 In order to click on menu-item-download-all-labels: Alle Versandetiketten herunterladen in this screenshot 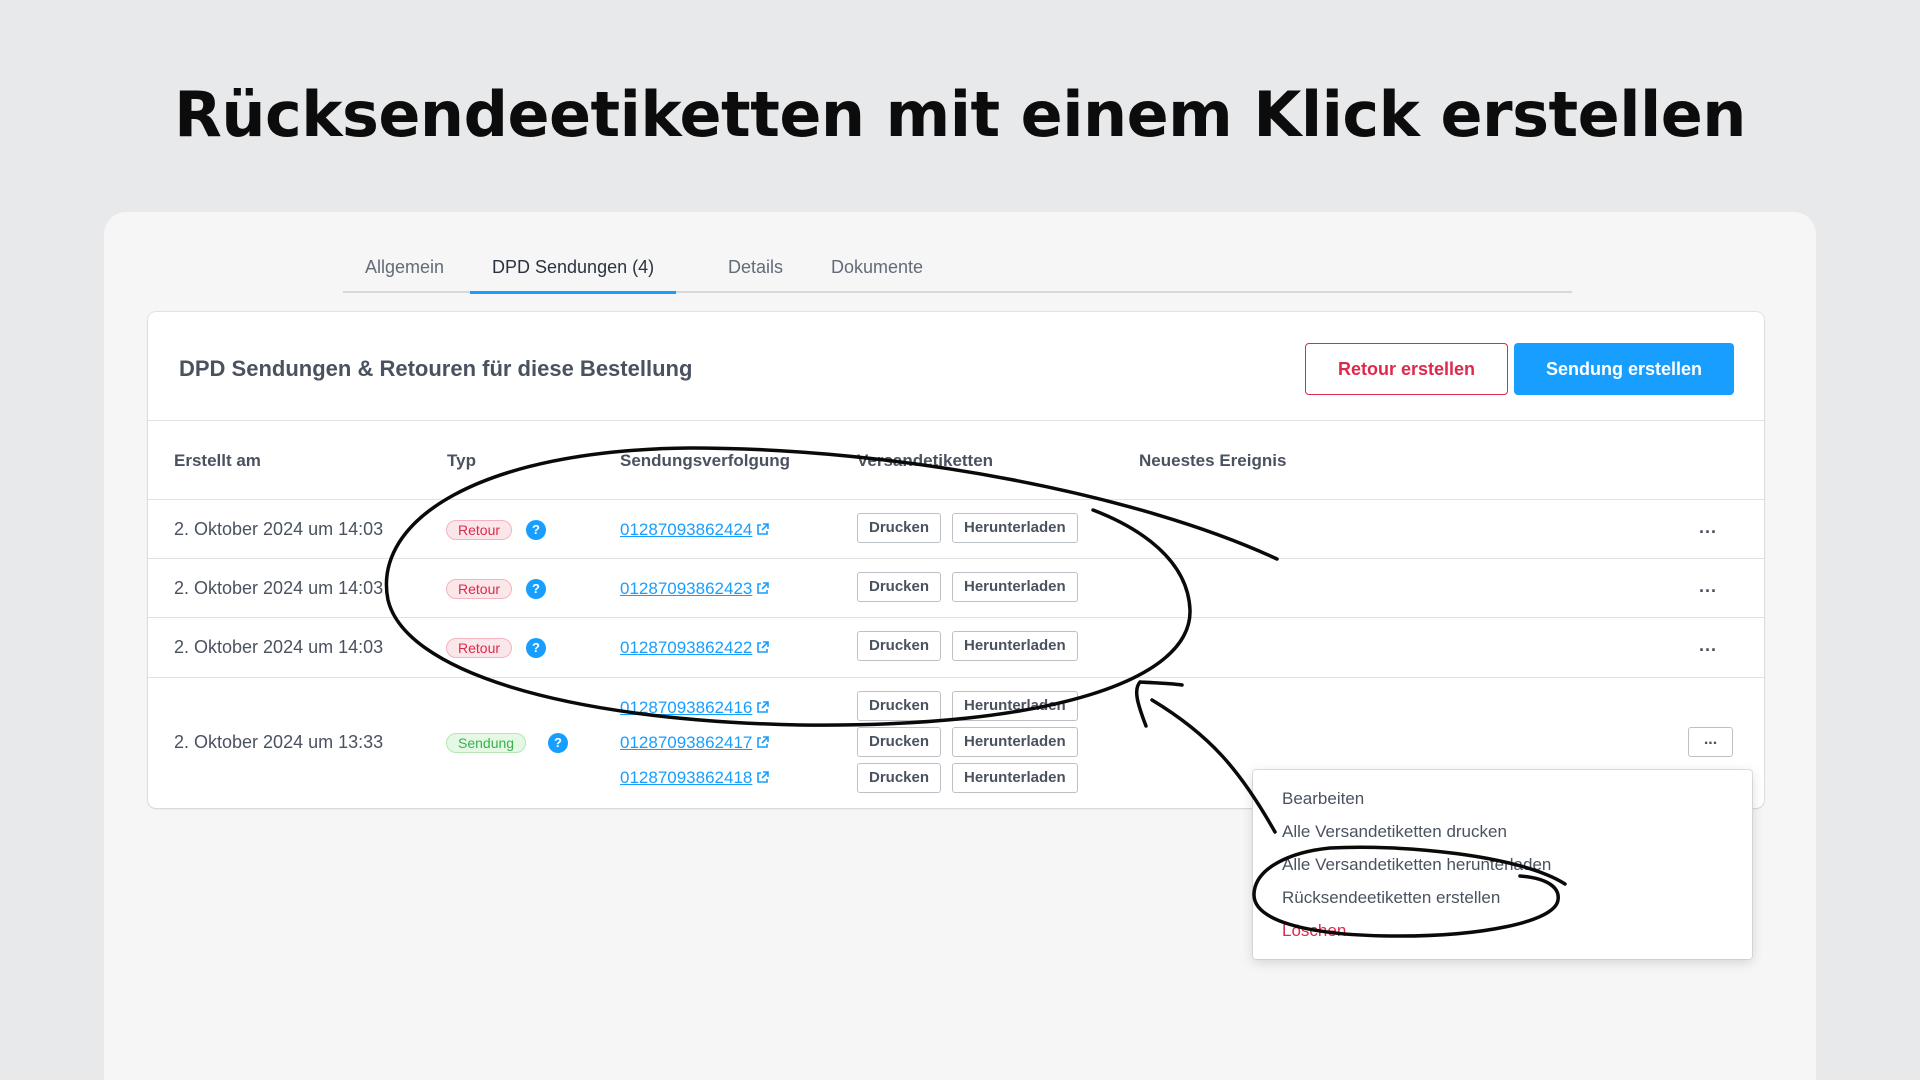, I will do `click(1416, 865)`.